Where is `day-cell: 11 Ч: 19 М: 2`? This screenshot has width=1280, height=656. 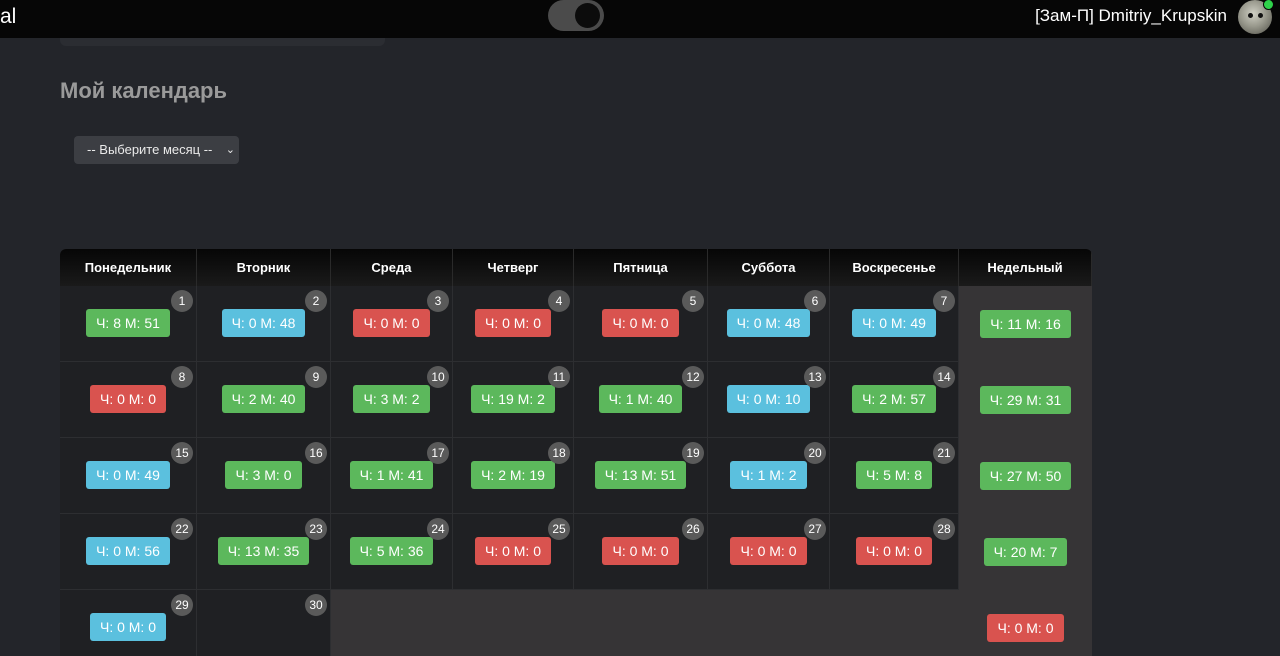 day-cell: 11 Ч: 19 М: 2 is located at coordinates (513, 400).